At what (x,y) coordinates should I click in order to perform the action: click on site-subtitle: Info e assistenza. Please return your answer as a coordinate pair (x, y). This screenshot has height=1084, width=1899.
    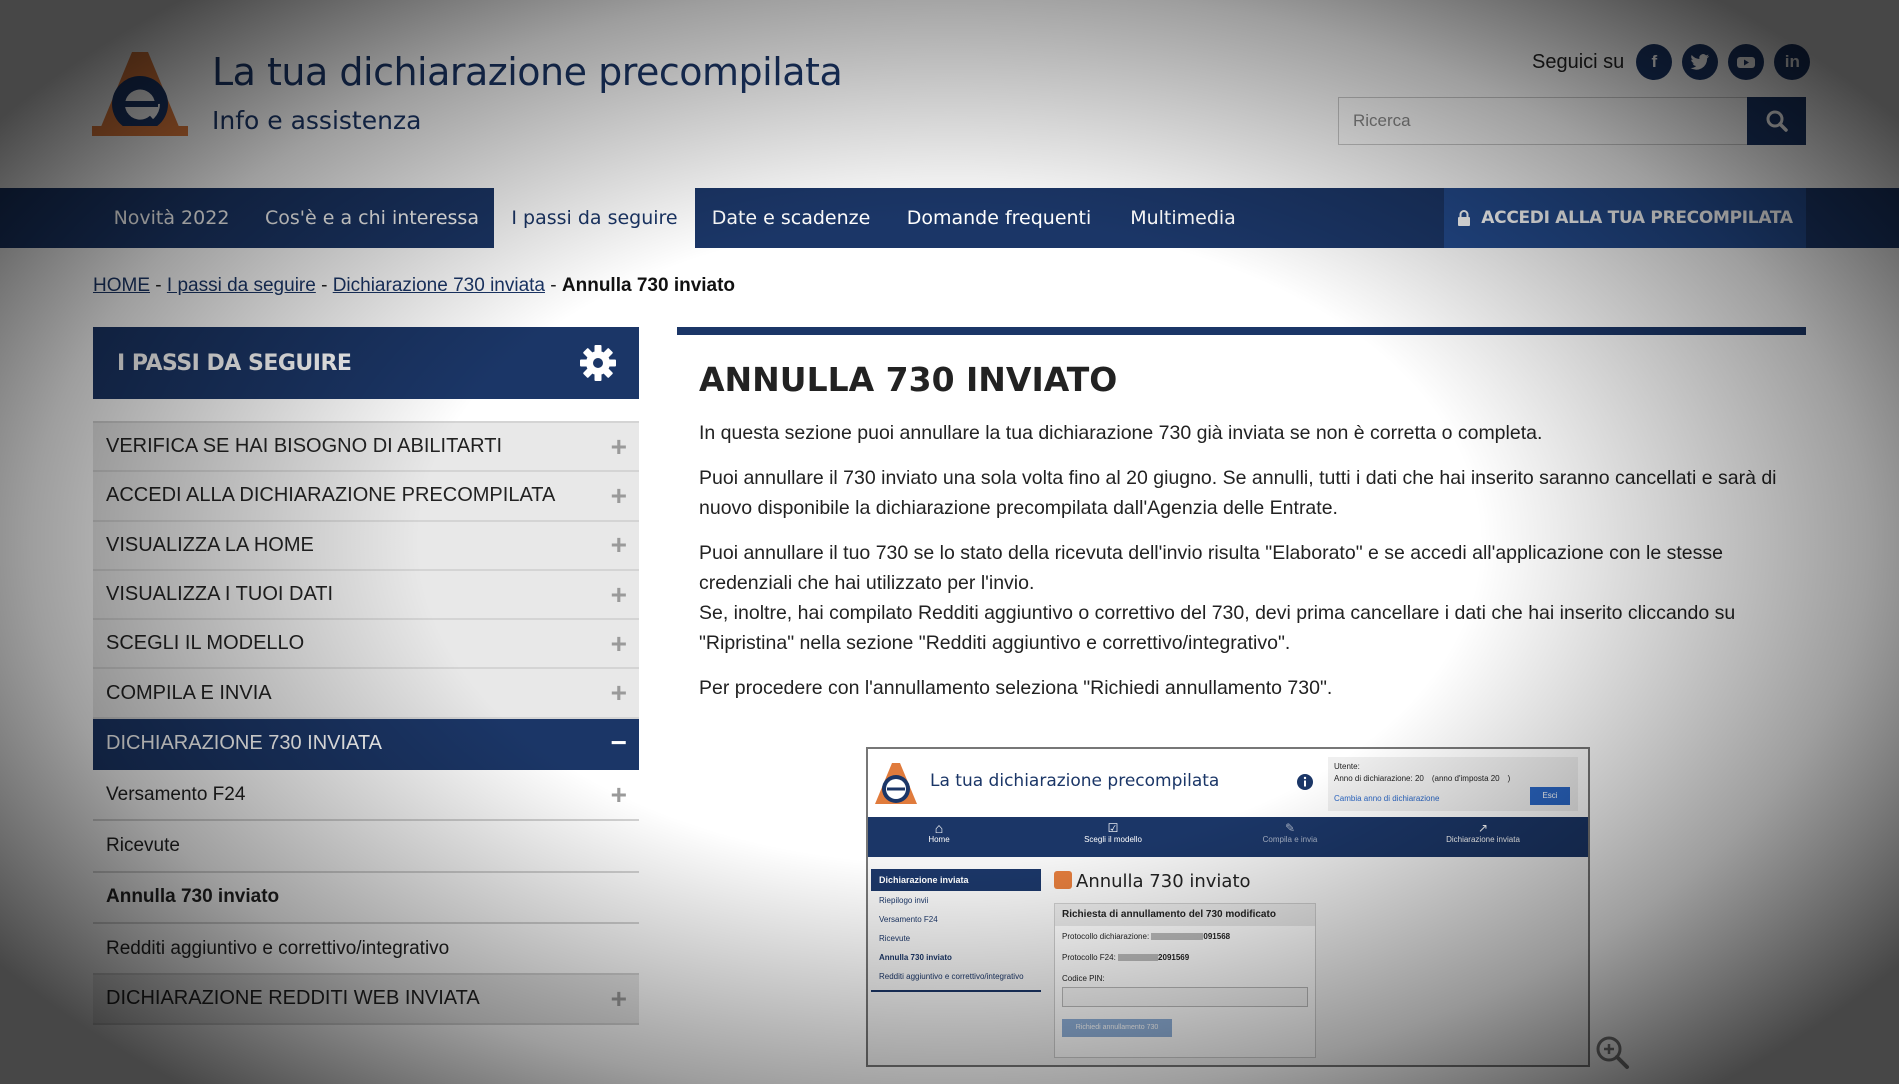
    Looking at the image, I should click on (317, 120).